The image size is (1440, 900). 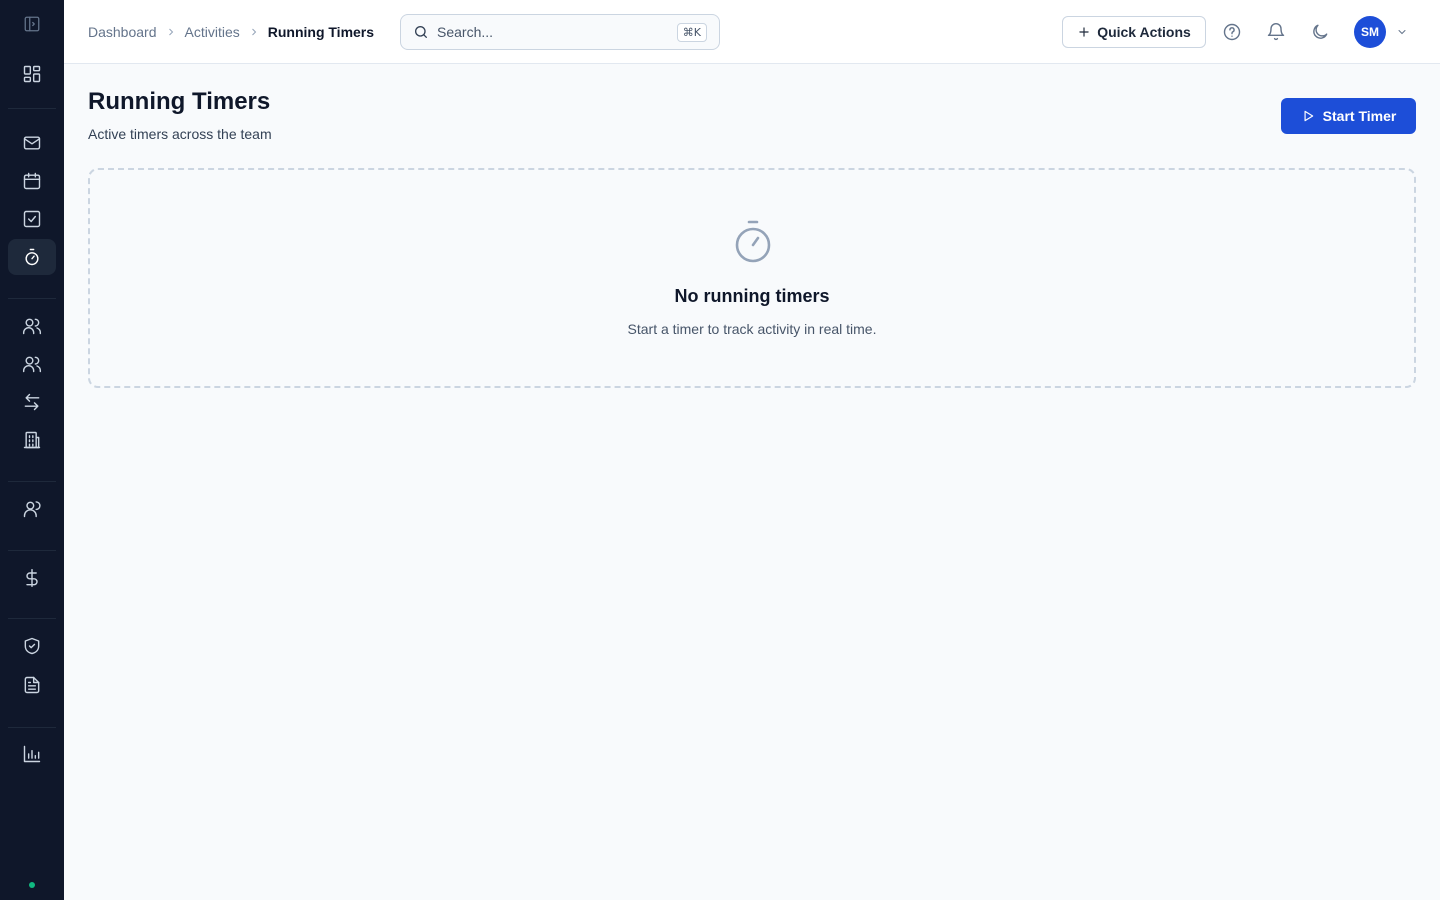 I want to click on sidebar-item-billing, so click(x=32, y=578).